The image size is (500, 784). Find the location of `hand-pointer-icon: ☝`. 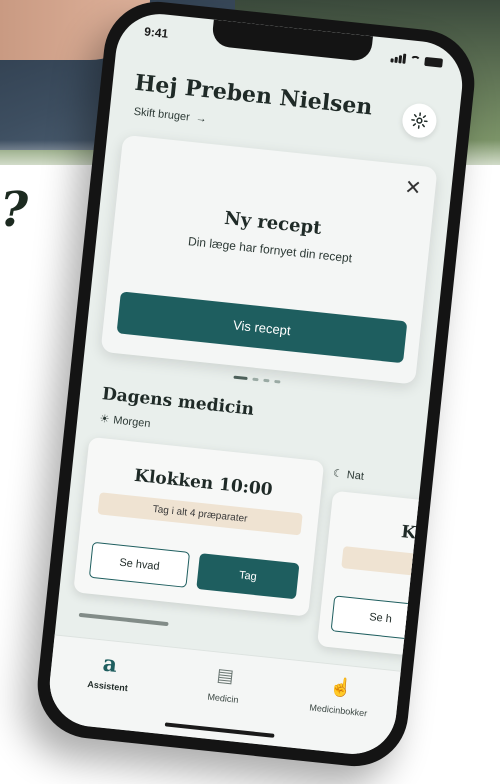

hand-pointer-icon: ☝ is located at coordinates (340, 688).